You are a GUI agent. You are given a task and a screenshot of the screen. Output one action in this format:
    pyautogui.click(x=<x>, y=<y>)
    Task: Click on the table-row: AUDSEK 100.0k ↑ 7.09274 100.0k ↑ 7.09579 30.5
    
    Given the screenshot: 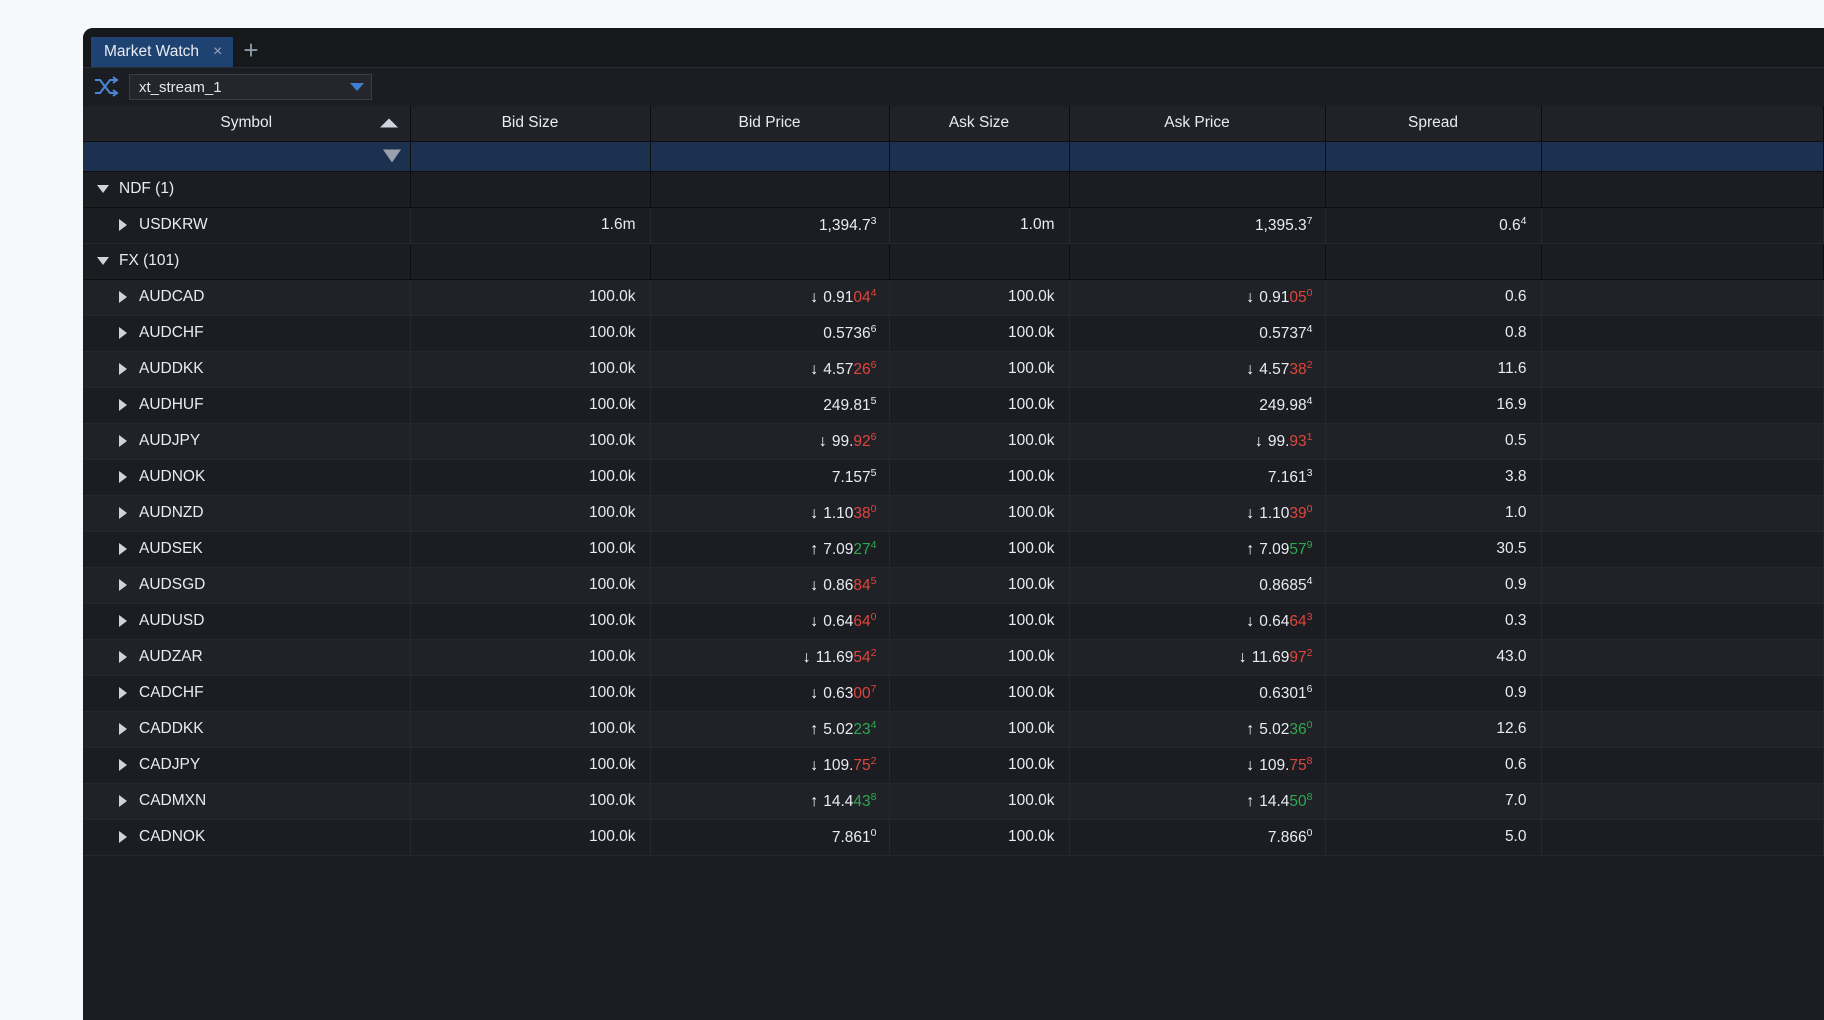 What is the action you would take?
    pyautogui.click(x=953, y=549)
    